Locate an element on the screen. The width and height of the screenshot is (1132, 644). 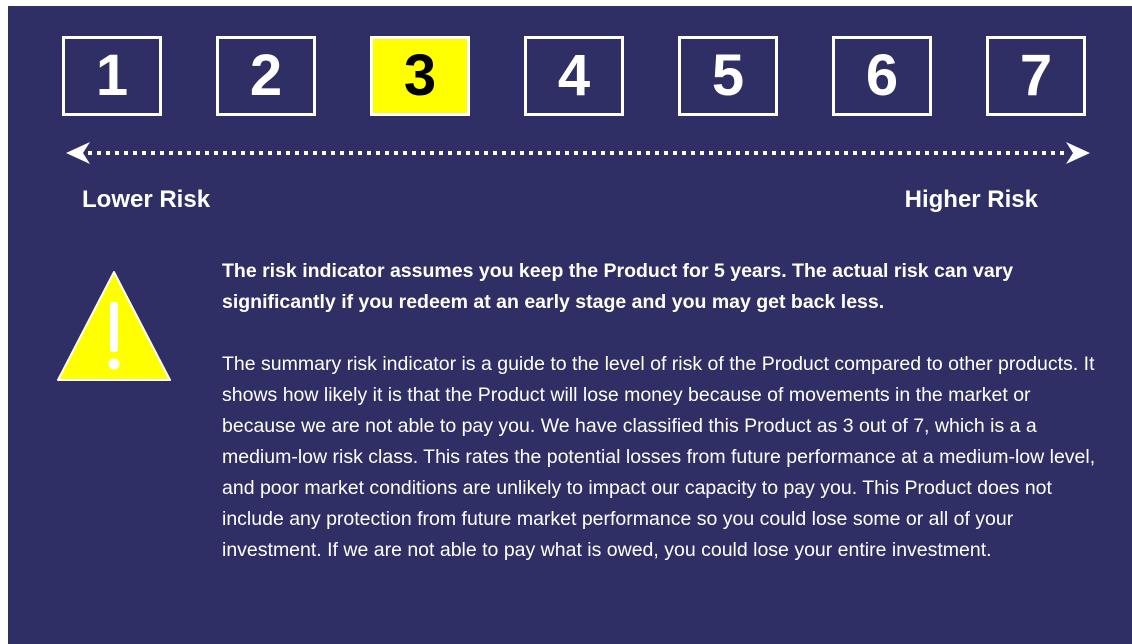
lower-risk-label: Lower Risk is located at coordinates (146, 199).